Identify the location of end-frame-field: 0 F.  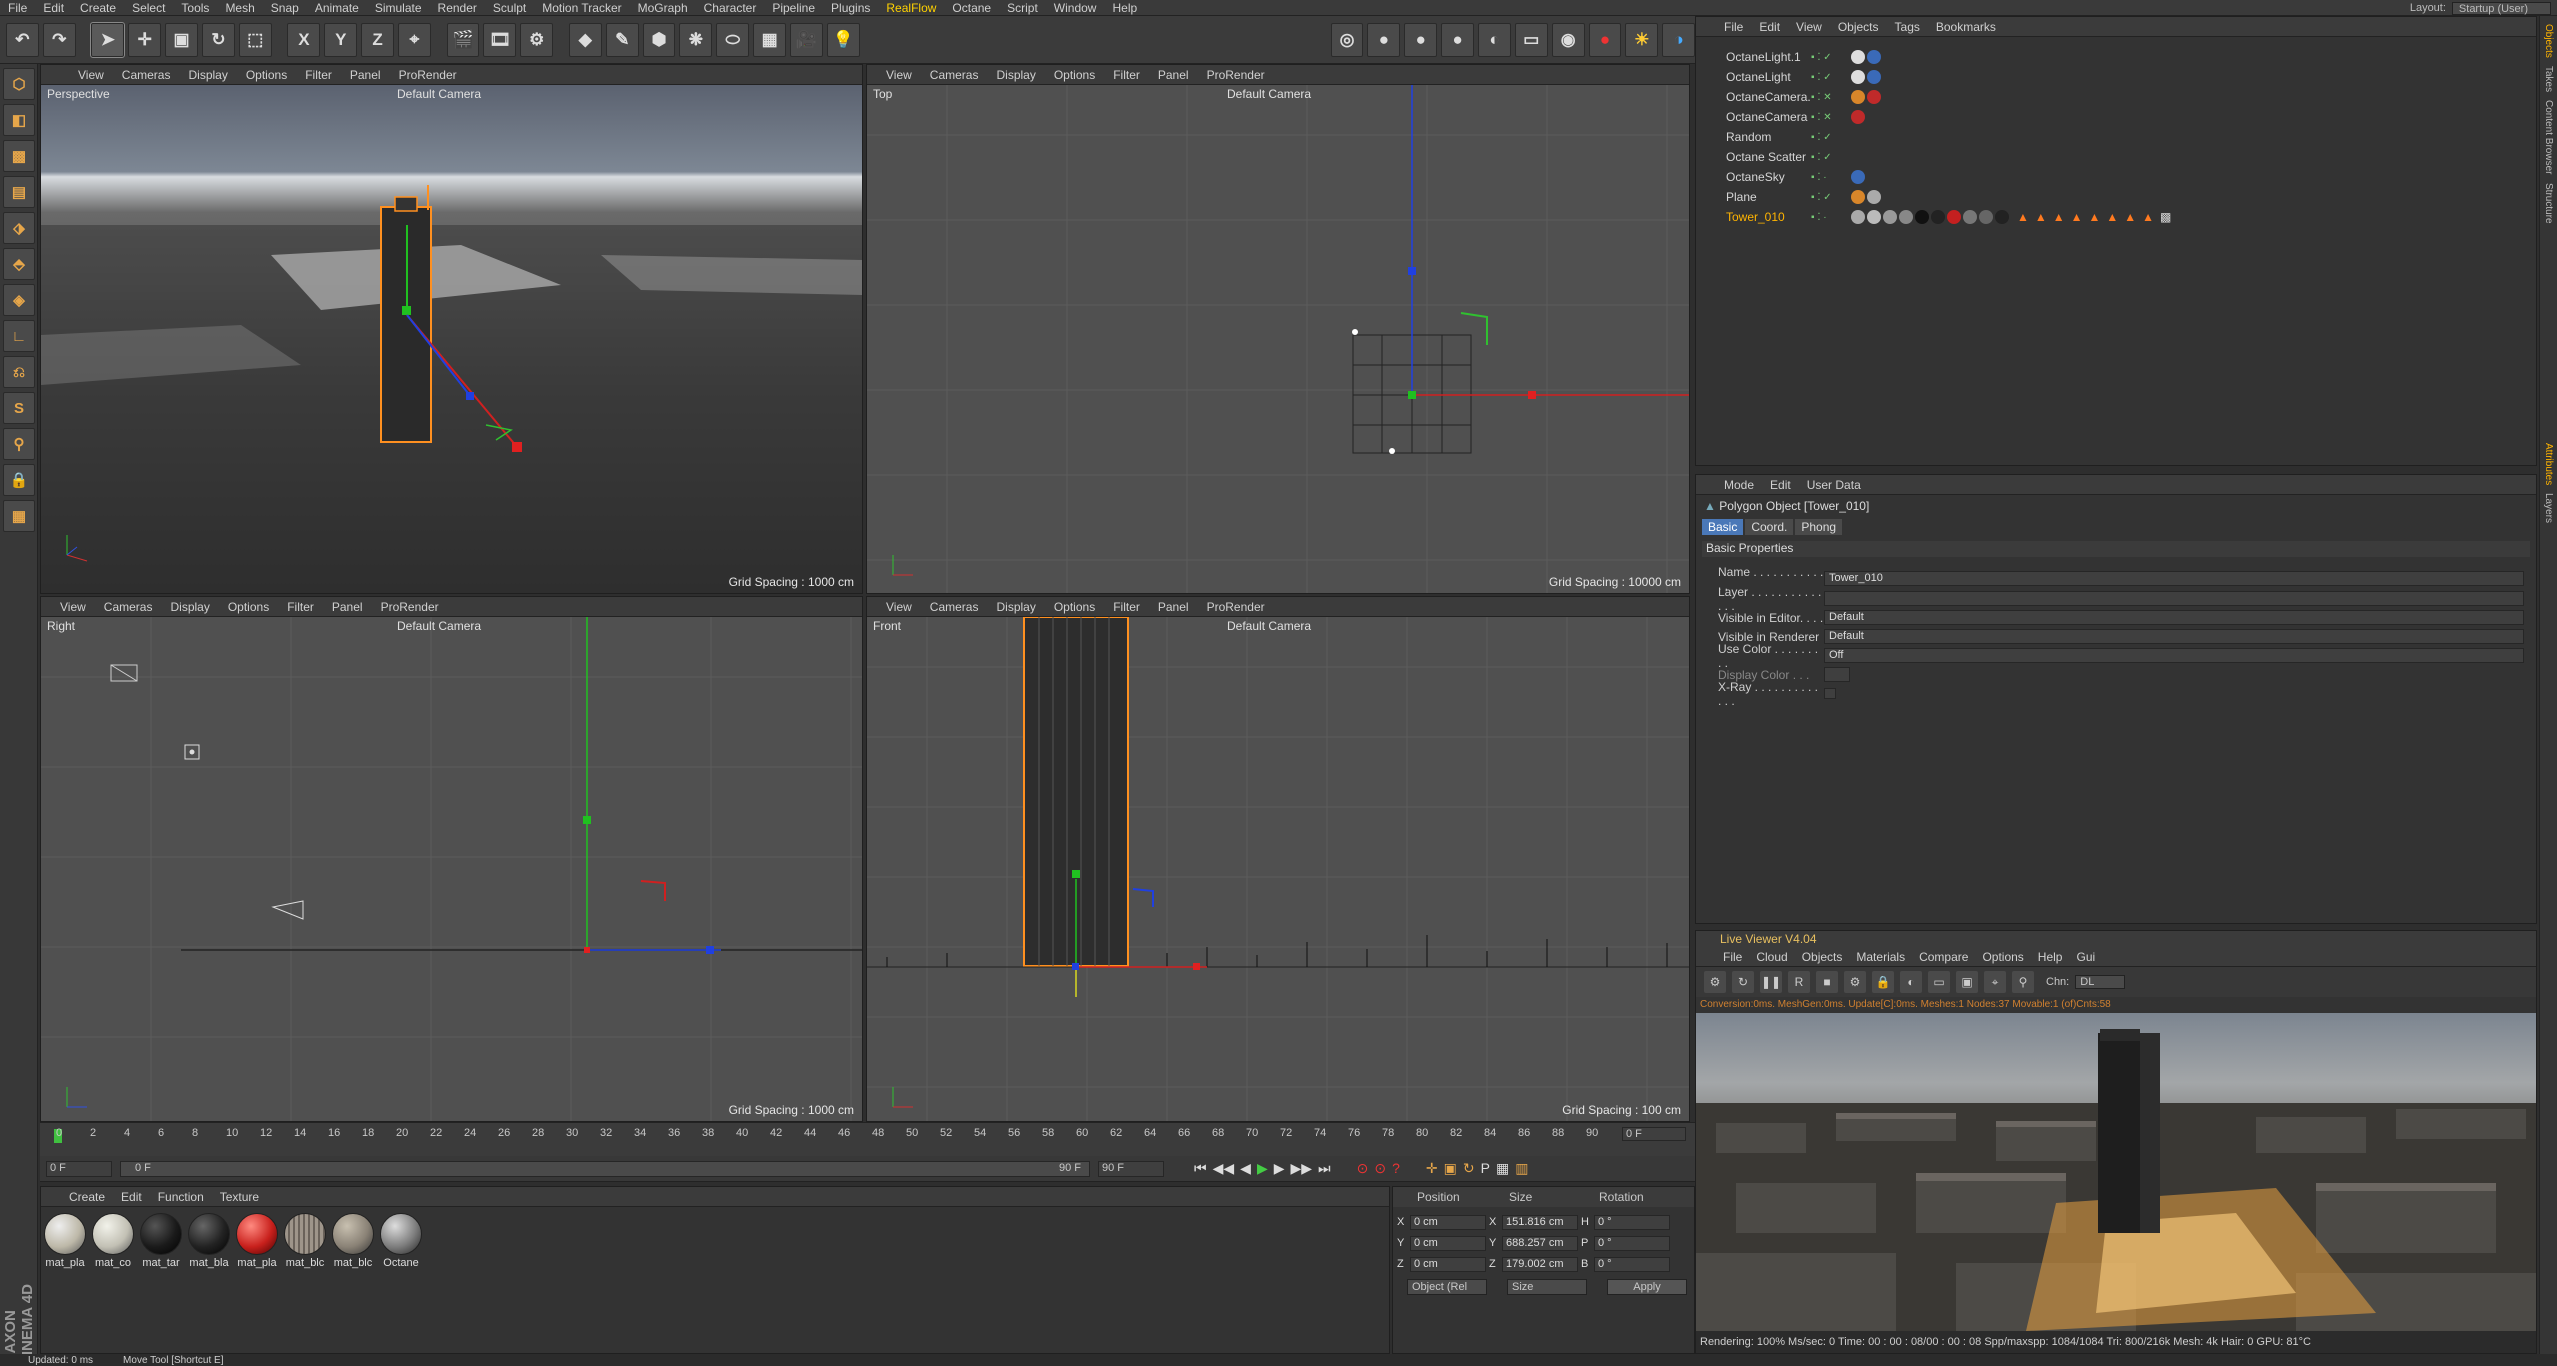
(1654, 1134).